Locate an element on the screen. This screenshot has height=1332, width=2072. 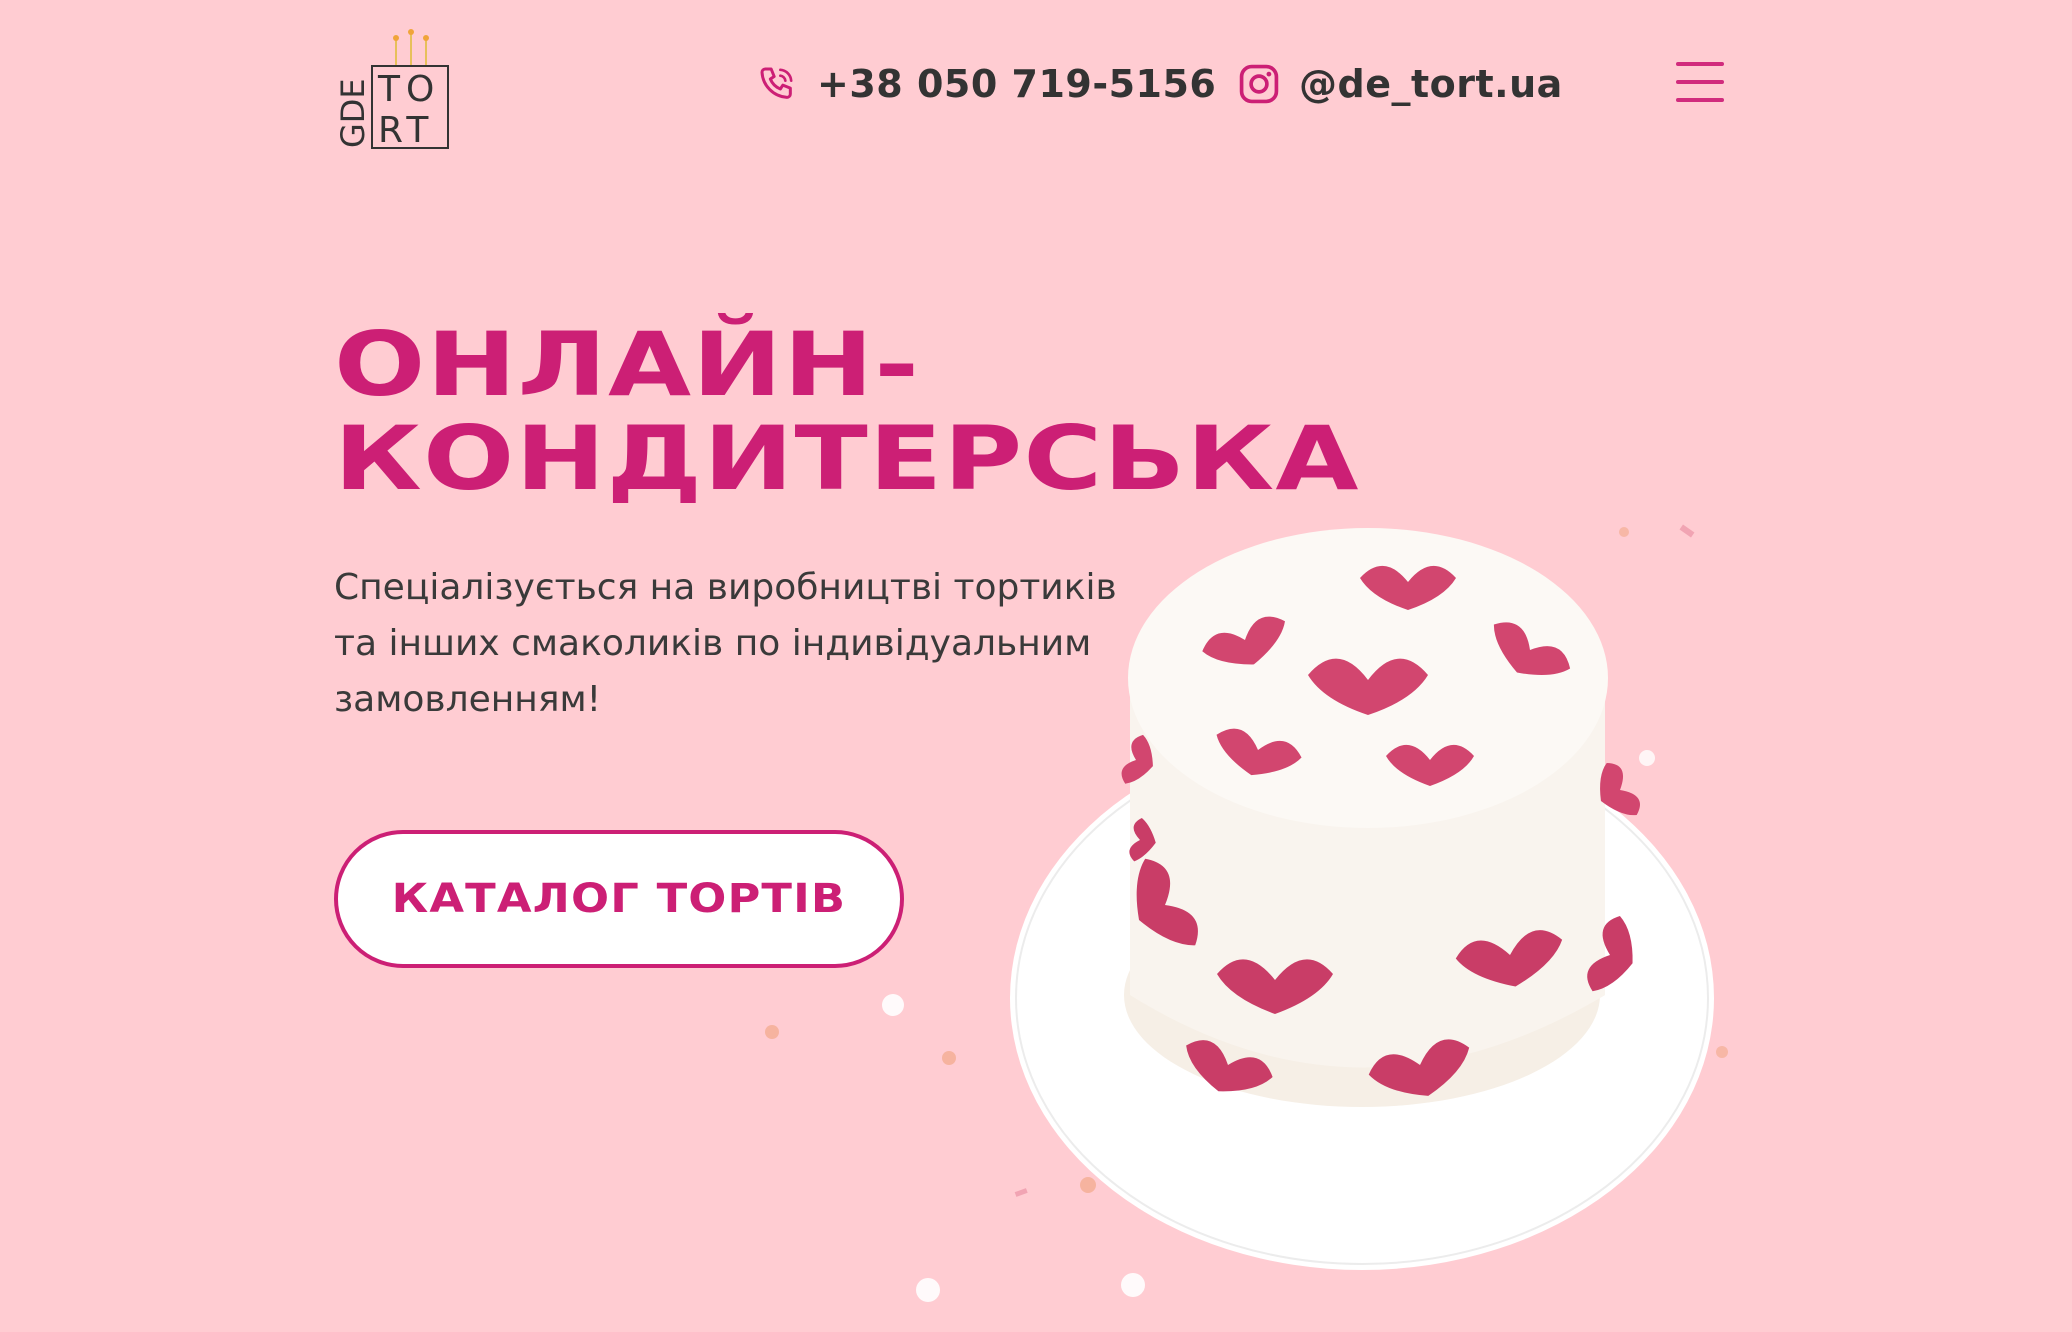
catalog-button-label: КАТАЛОГ ТОРТІВ is located at coordinates (619, 899).